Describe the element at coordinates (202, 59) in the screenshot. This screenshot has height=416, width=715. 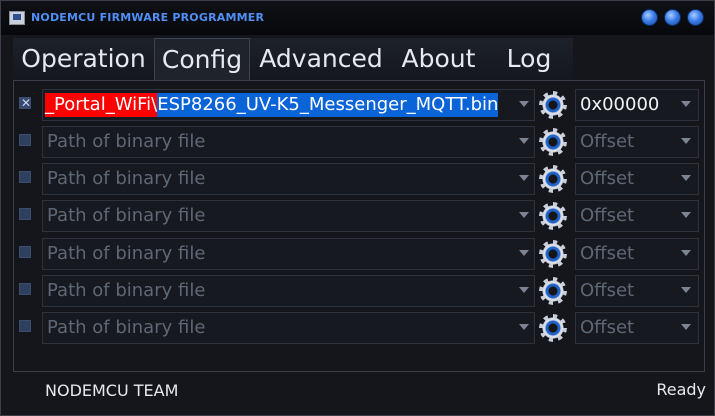
I see `tab-config: Config` at that location.